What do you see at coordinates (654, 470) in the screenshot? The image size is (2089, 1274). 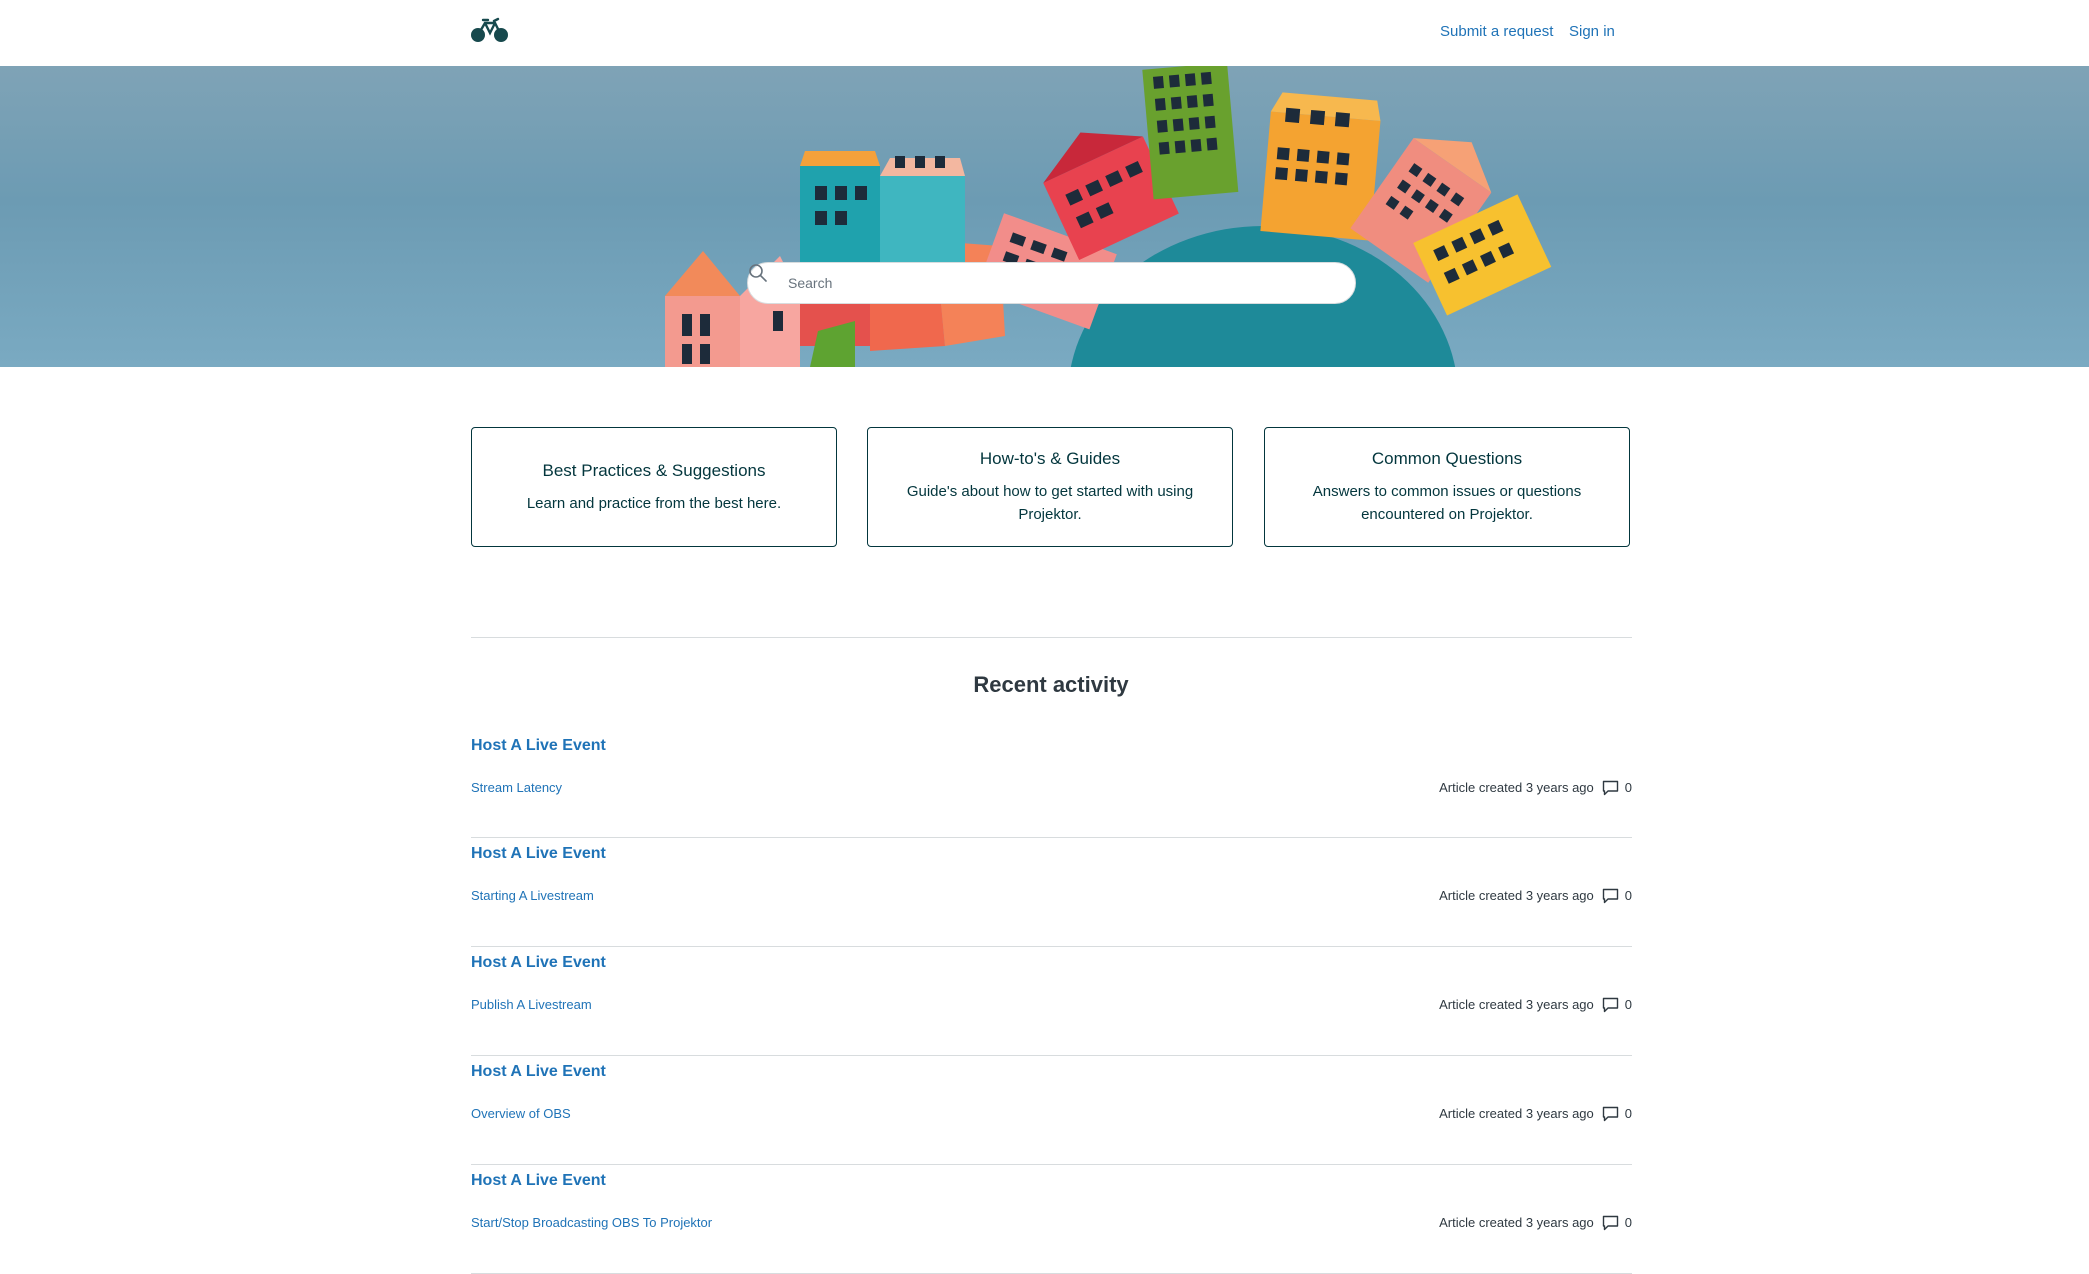 I see `card-title: Best Practices & Suggestions` at bounding box center [654, 470].